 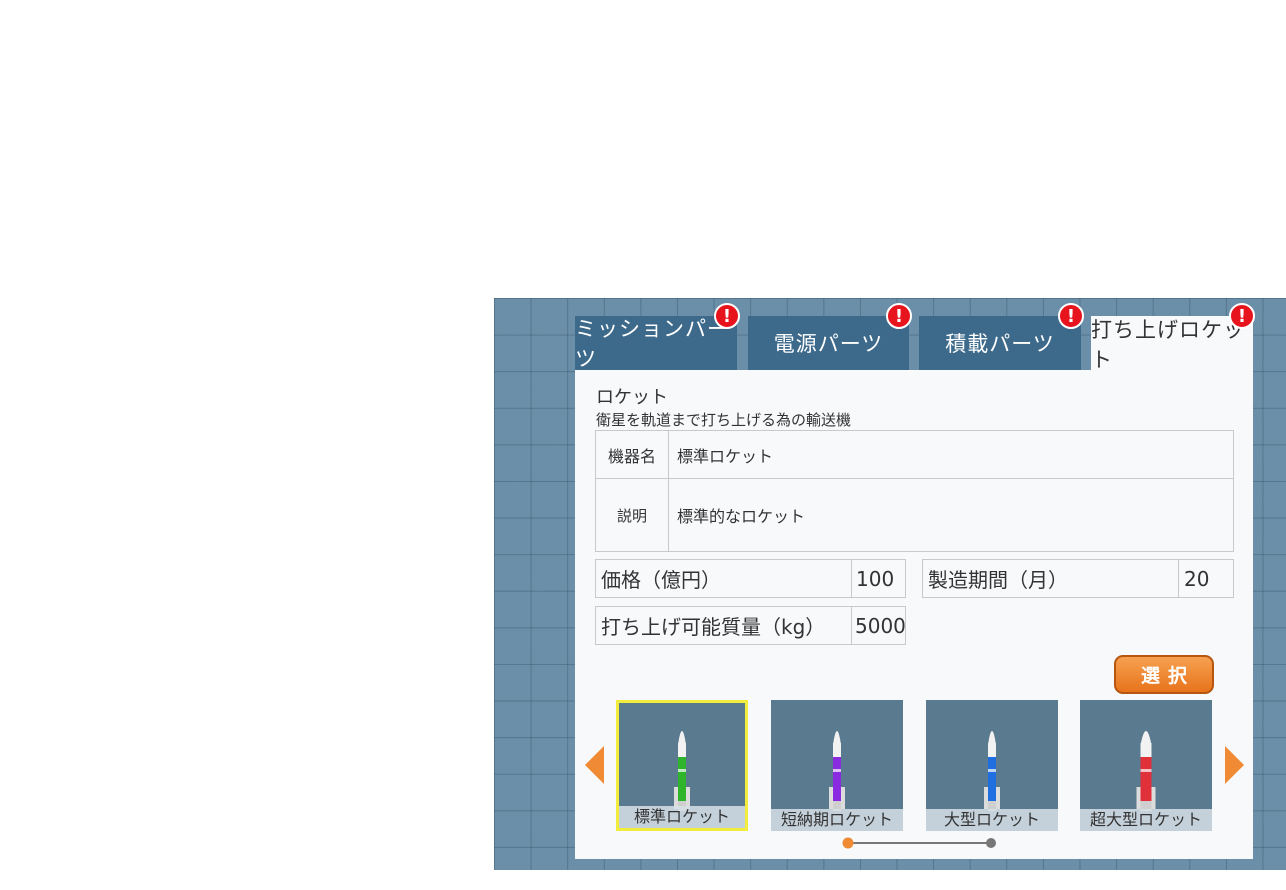 I want to click on rocket-thumbnail: 超大型ロケット, so click(x=1146, y=765).